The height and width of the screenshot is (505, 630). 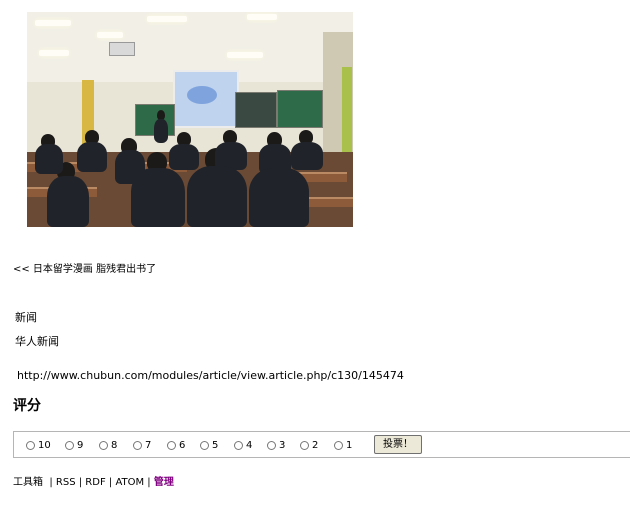 What do you see at coordinates (122, 49) in the screenshot?
I see `projector` at bounding box center [122, 49].